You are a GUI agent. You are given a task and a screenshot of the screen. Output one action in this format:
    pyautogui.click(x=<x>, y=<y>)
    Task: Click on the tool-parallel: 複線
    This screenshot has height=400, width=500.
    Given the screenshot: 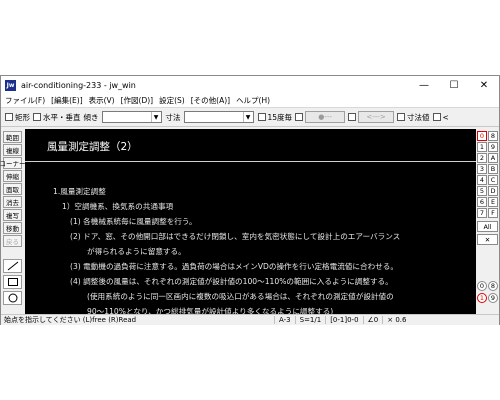 What is the action you would take?
    pyautogui.click(x=12, y=150)
    